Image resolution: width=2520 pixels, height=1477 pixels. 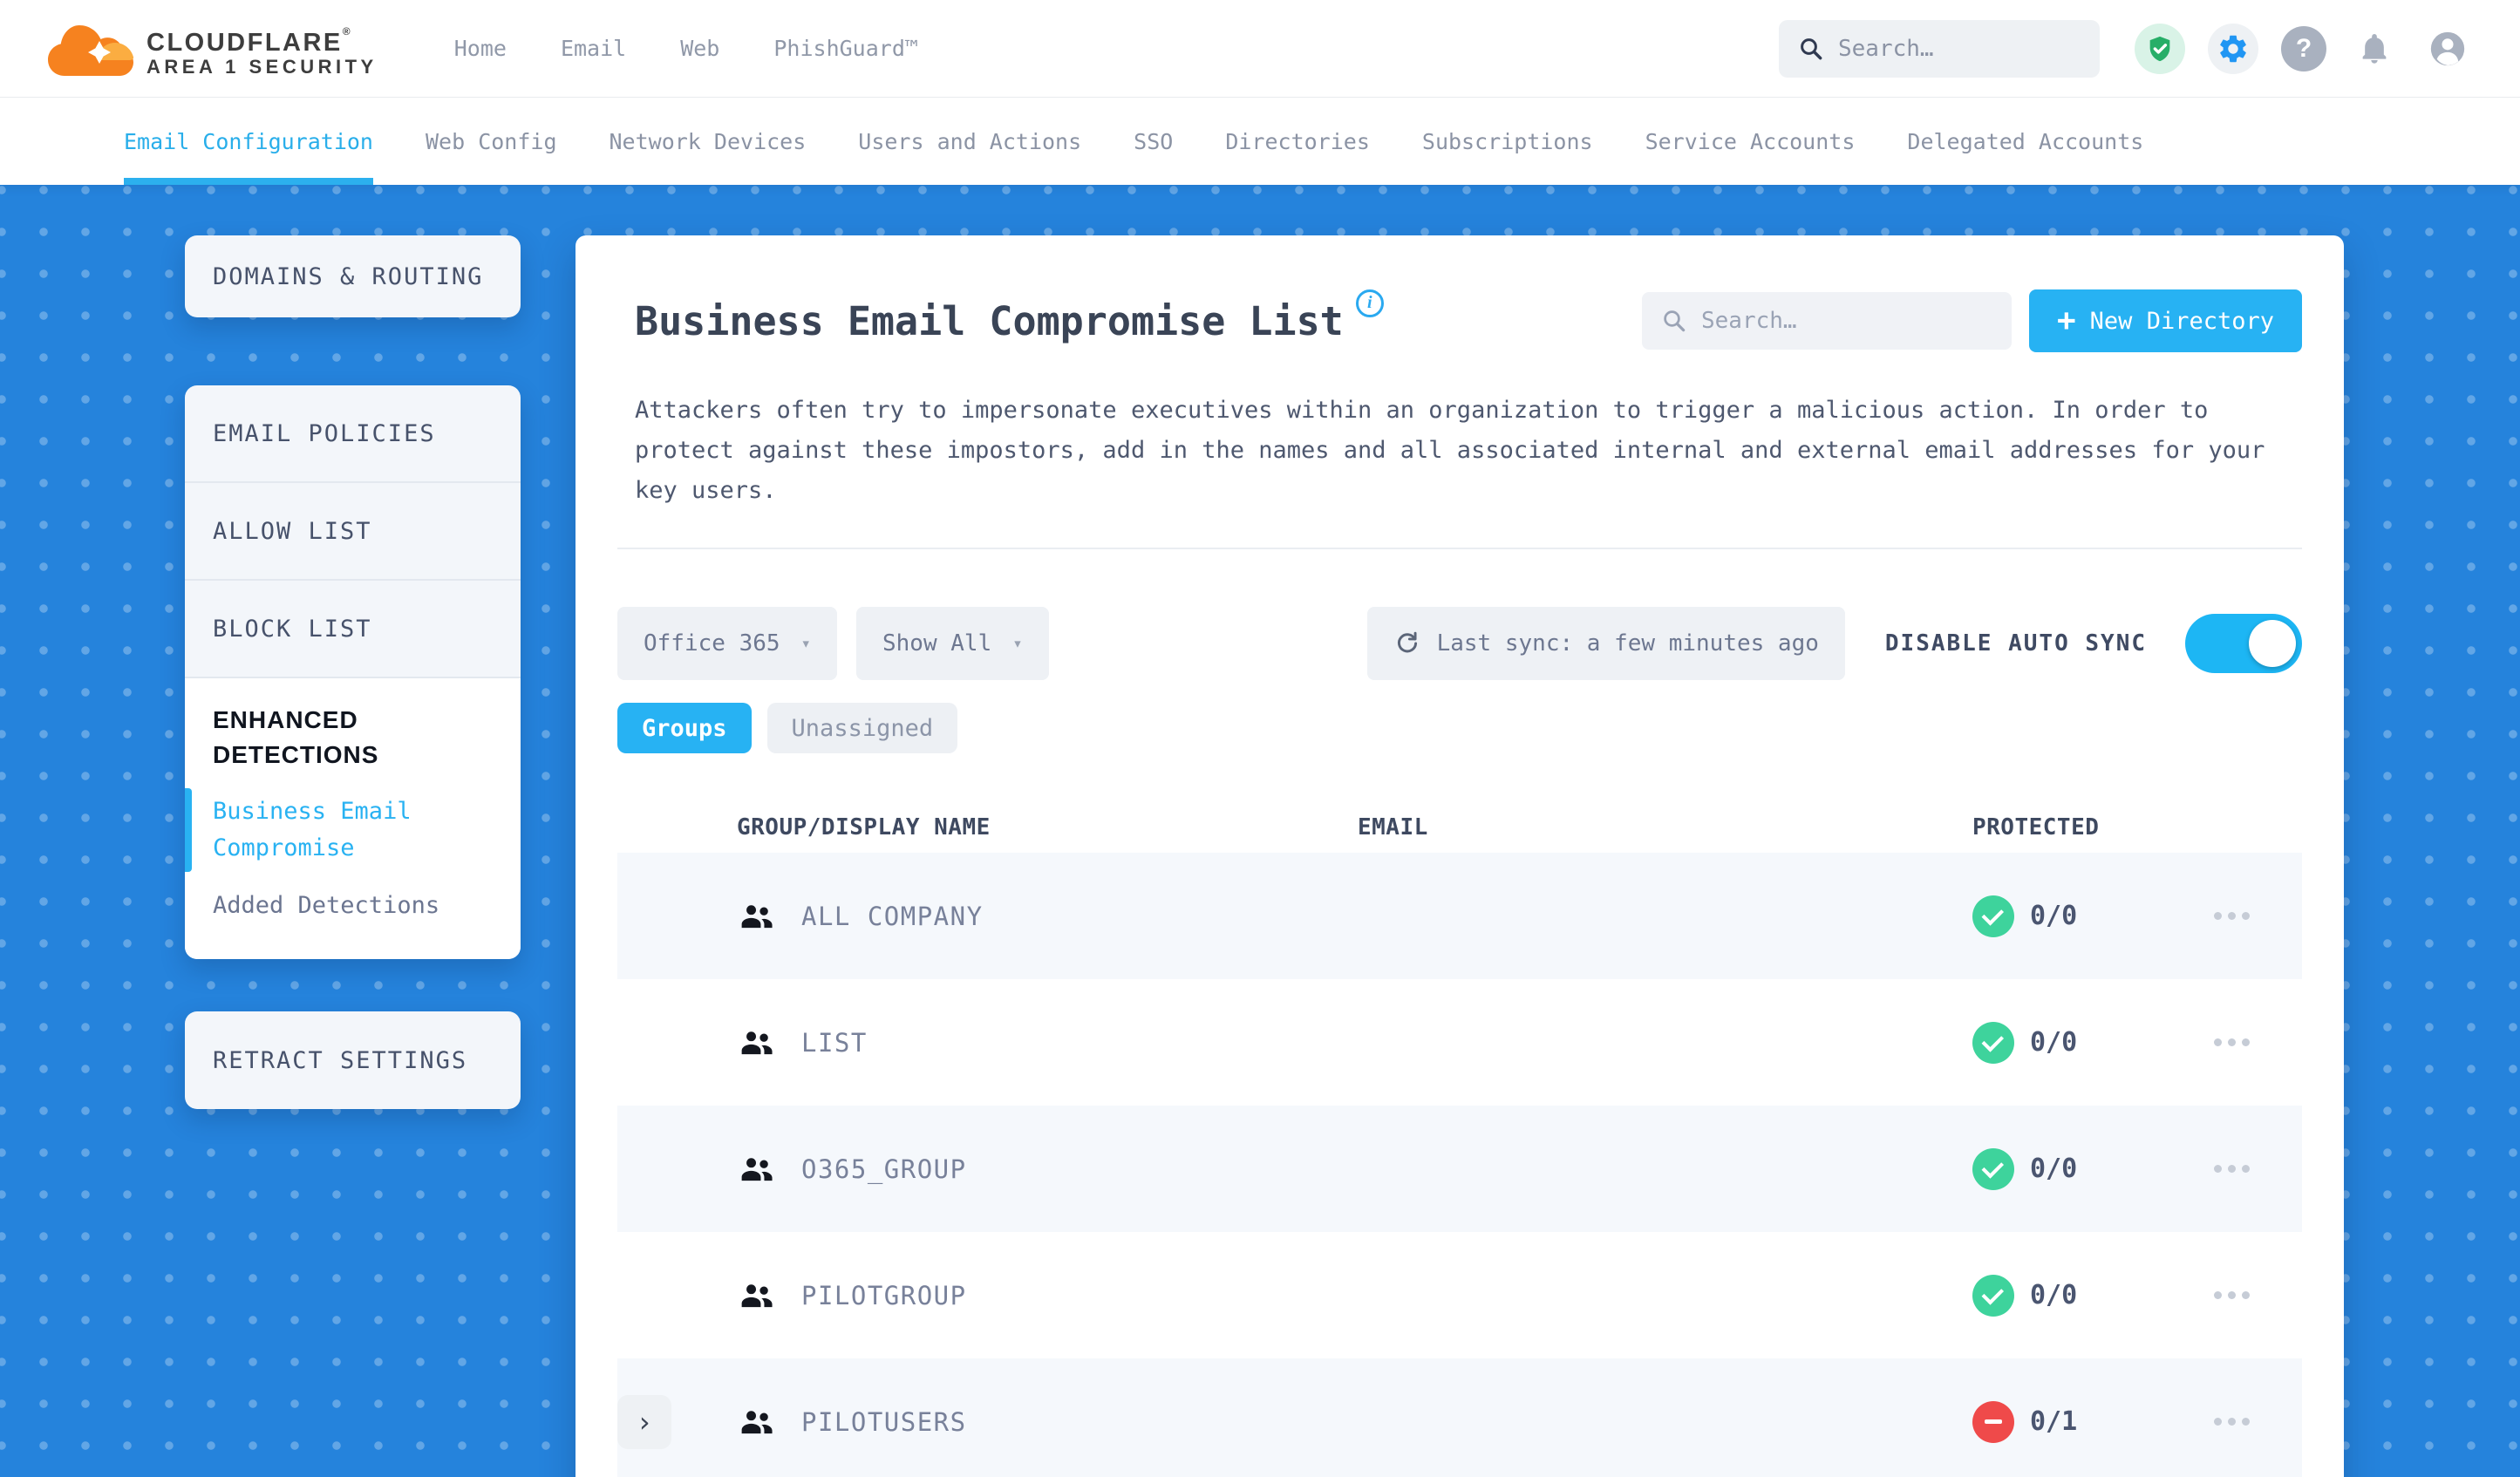 What do you see at coordinates (2036, 828) in the screenshot?
I see `column-header-protected: PROTECTED` at bounding box center [2036, 828].